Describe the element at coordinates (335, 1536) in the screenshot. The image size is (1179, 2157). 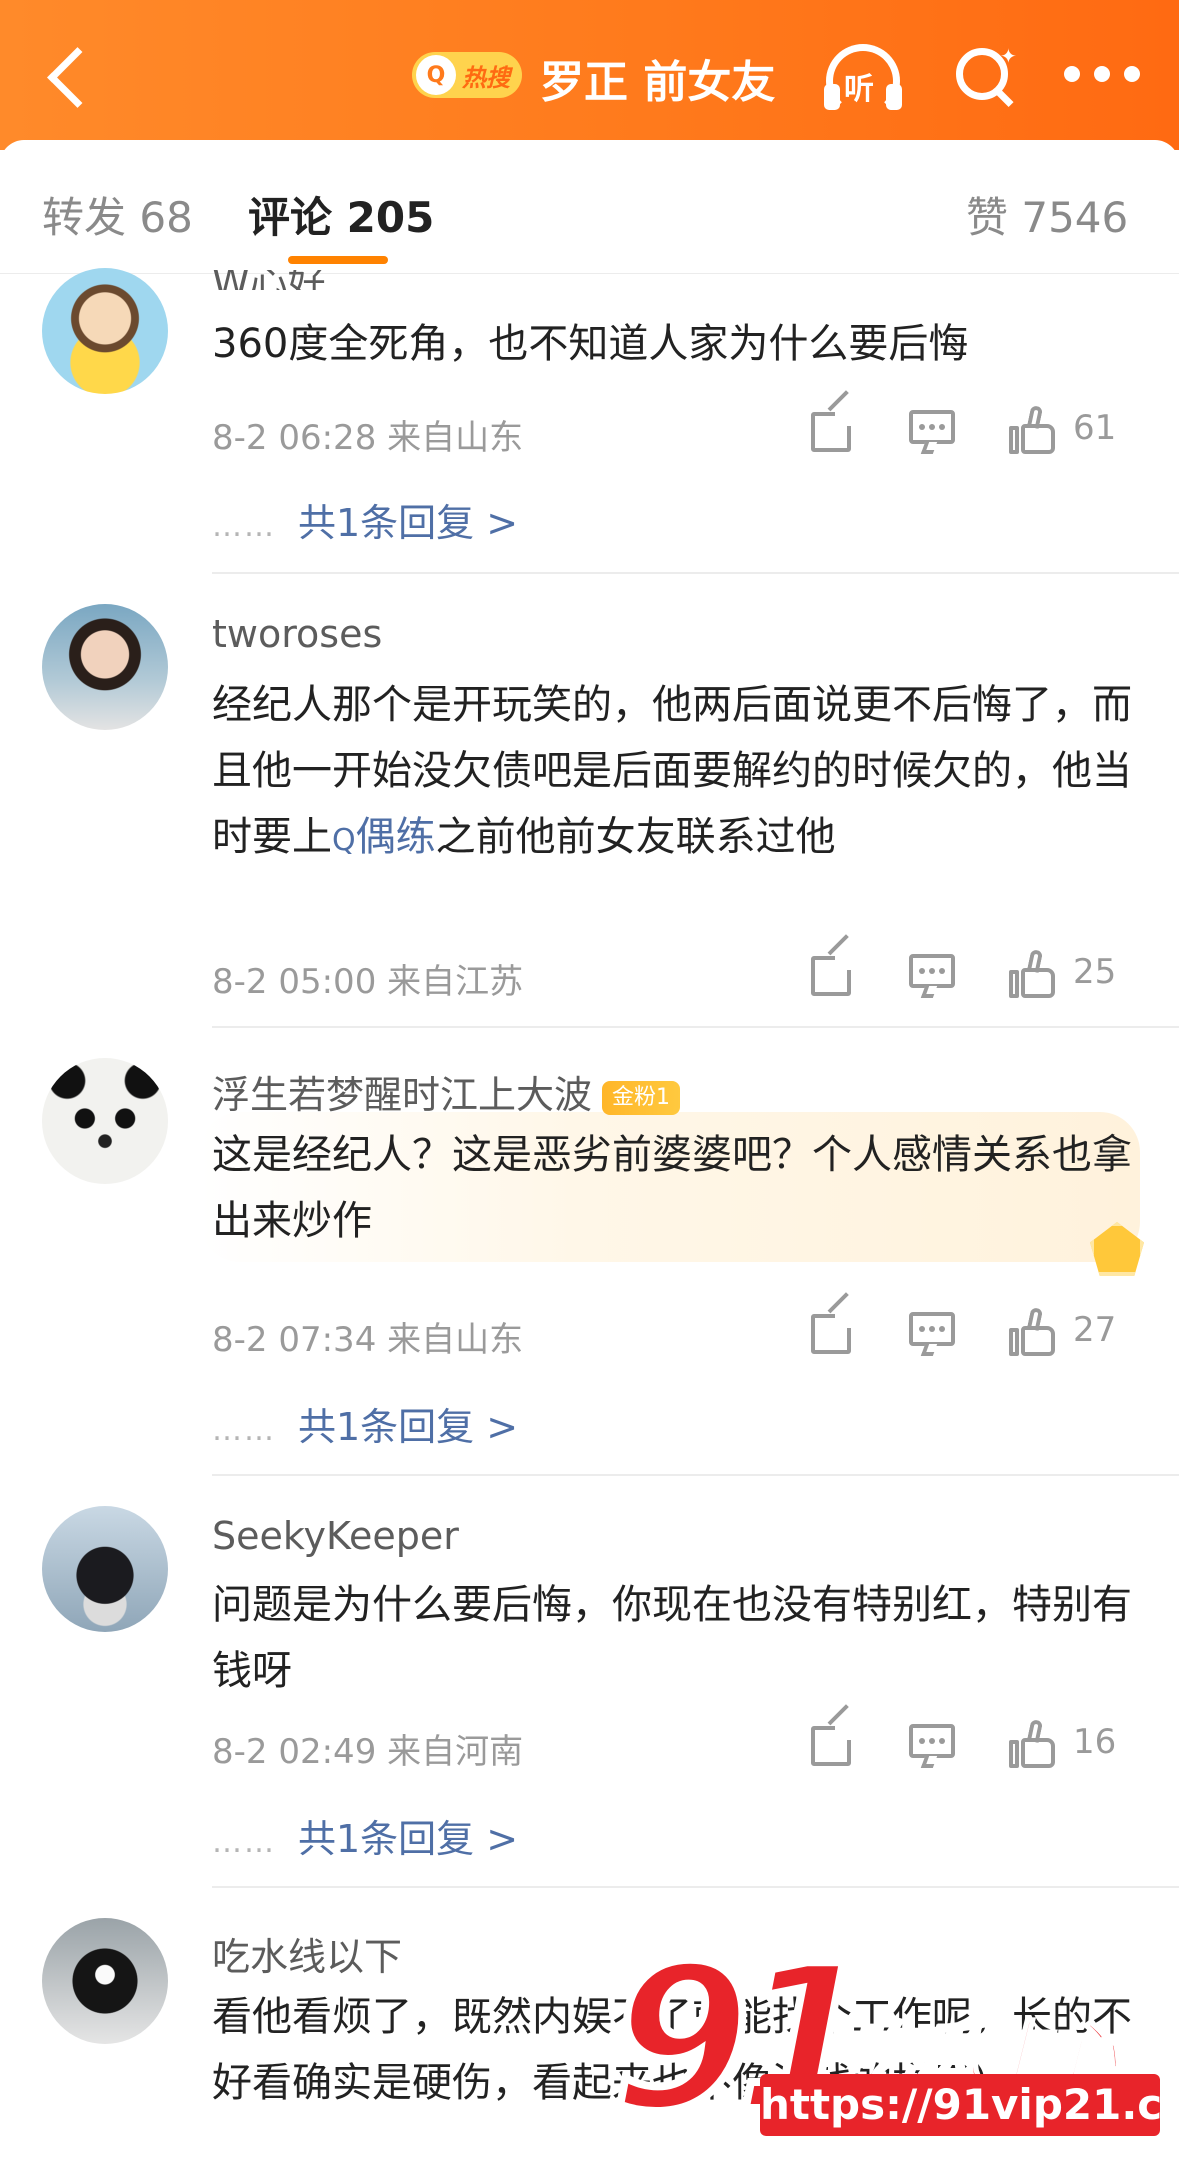
I see `comment-username: SeekyKeeper` at that location.